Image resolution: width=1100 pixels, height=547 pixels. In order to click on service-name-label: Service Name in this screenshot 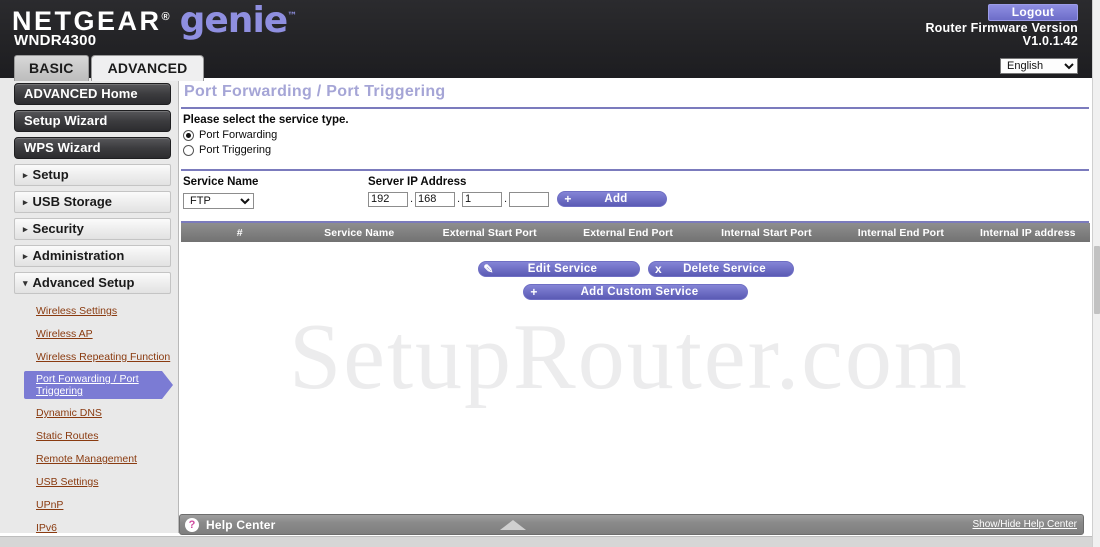, I will do `click(221, 182)`.